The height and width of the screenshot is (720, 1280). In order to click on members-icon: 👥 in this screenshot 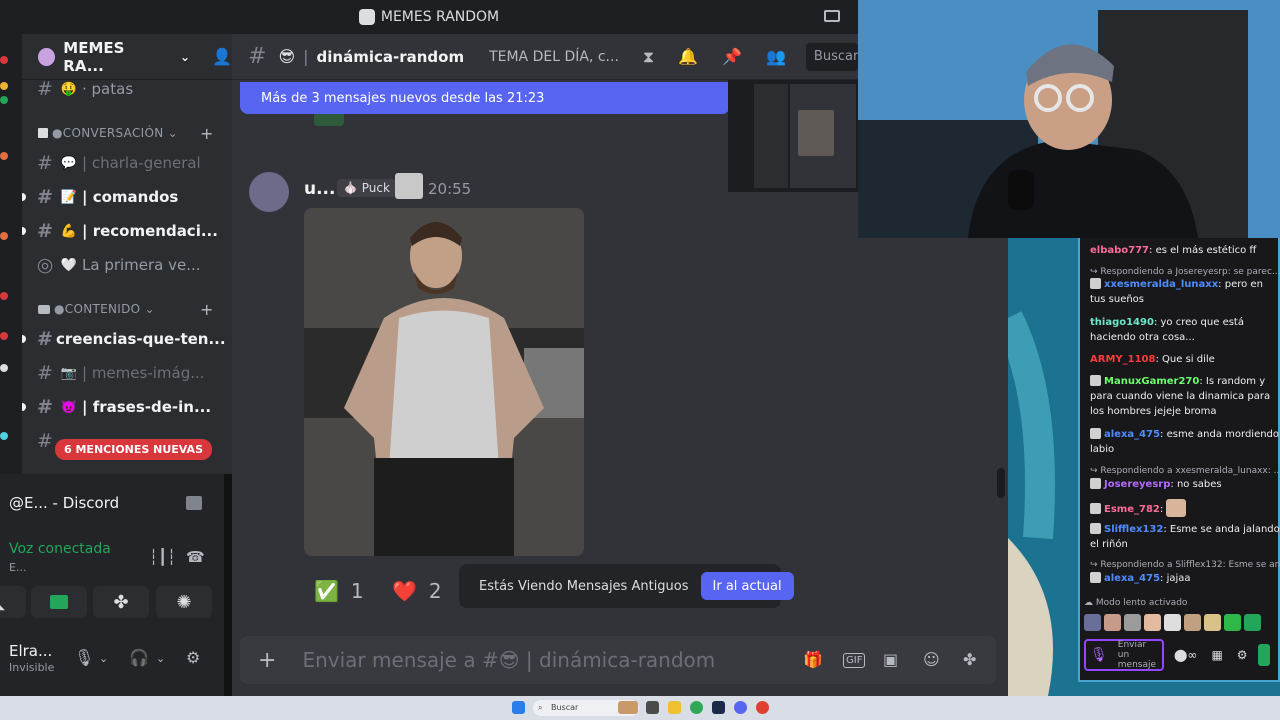, I will do `click(776, 56)`.